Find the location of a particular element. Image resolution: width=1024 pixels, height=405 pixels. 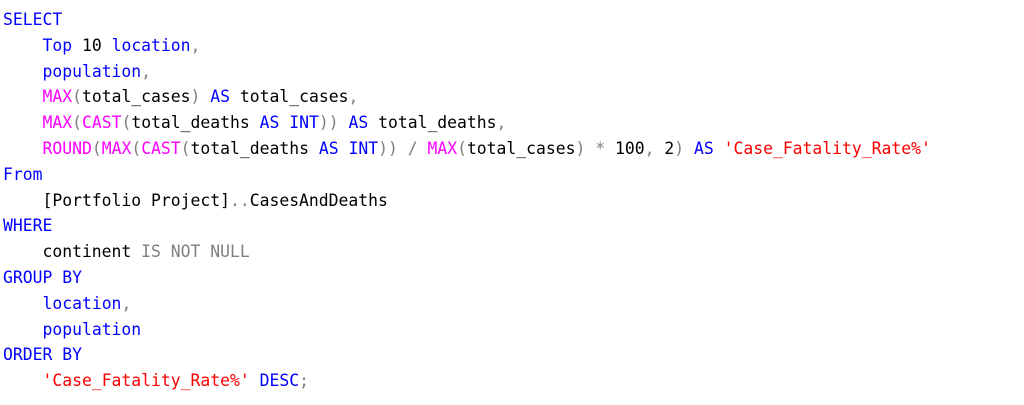

identifier-token: 100 is located at coordinates (625, 148).